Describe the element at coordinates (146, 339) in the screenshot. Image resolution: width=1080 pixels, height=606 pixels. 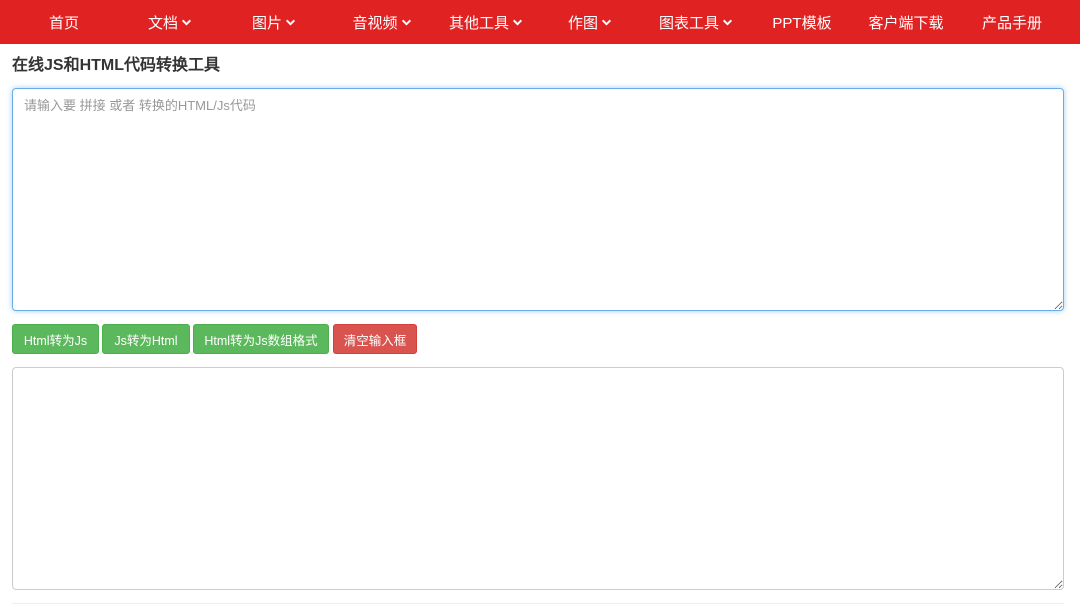
I see `js-to-html-button: Js转为Html` at that location.